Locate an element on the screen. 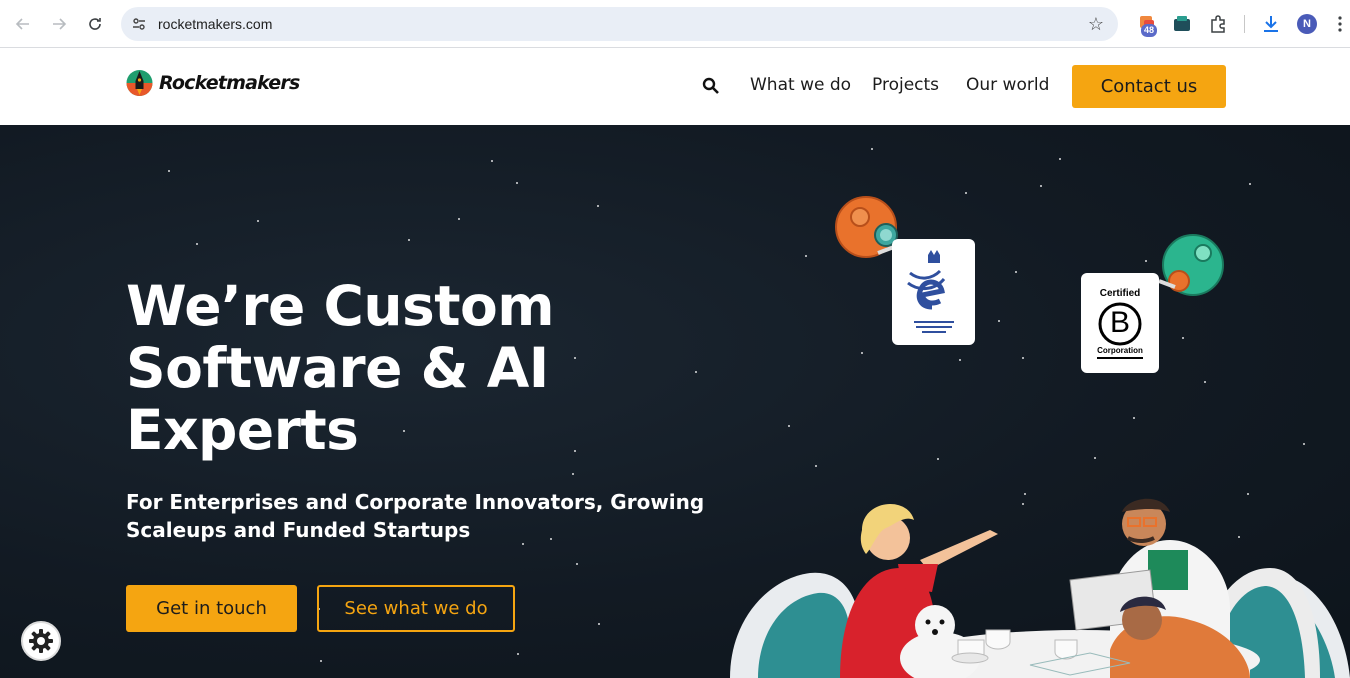 The image size is (1350, 678). reload-icon is located at coordinates (95, 24).